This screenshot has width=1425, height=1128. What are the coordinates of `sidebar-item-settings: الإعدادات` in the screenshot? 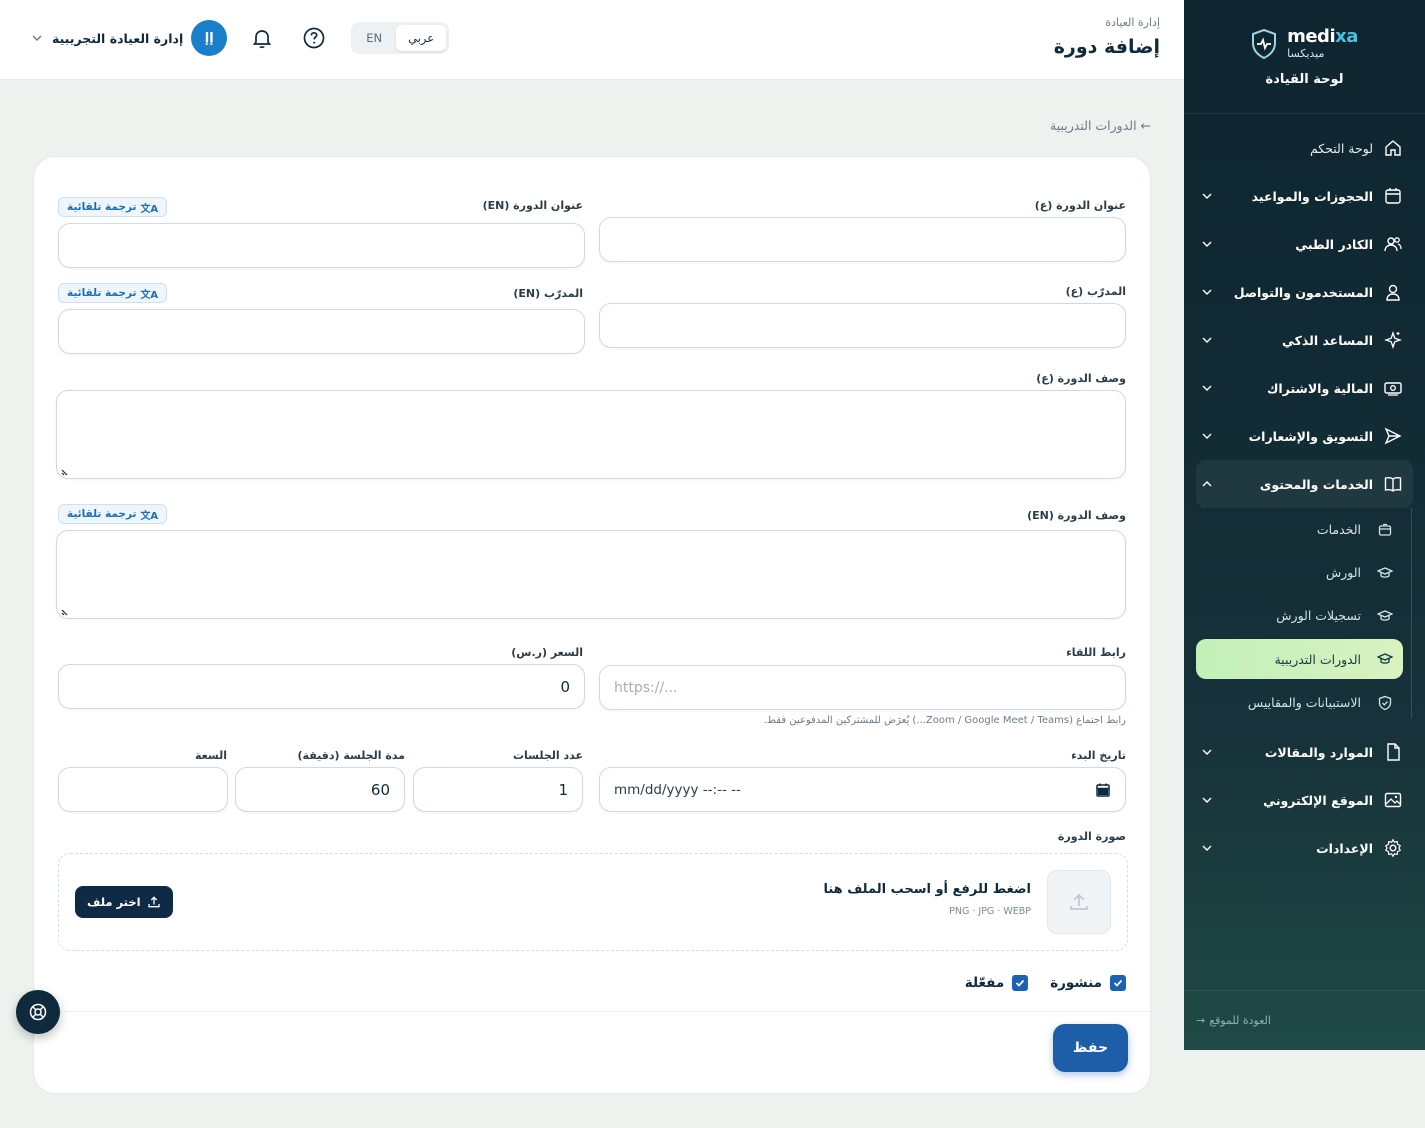 It's located at (1304, 848).